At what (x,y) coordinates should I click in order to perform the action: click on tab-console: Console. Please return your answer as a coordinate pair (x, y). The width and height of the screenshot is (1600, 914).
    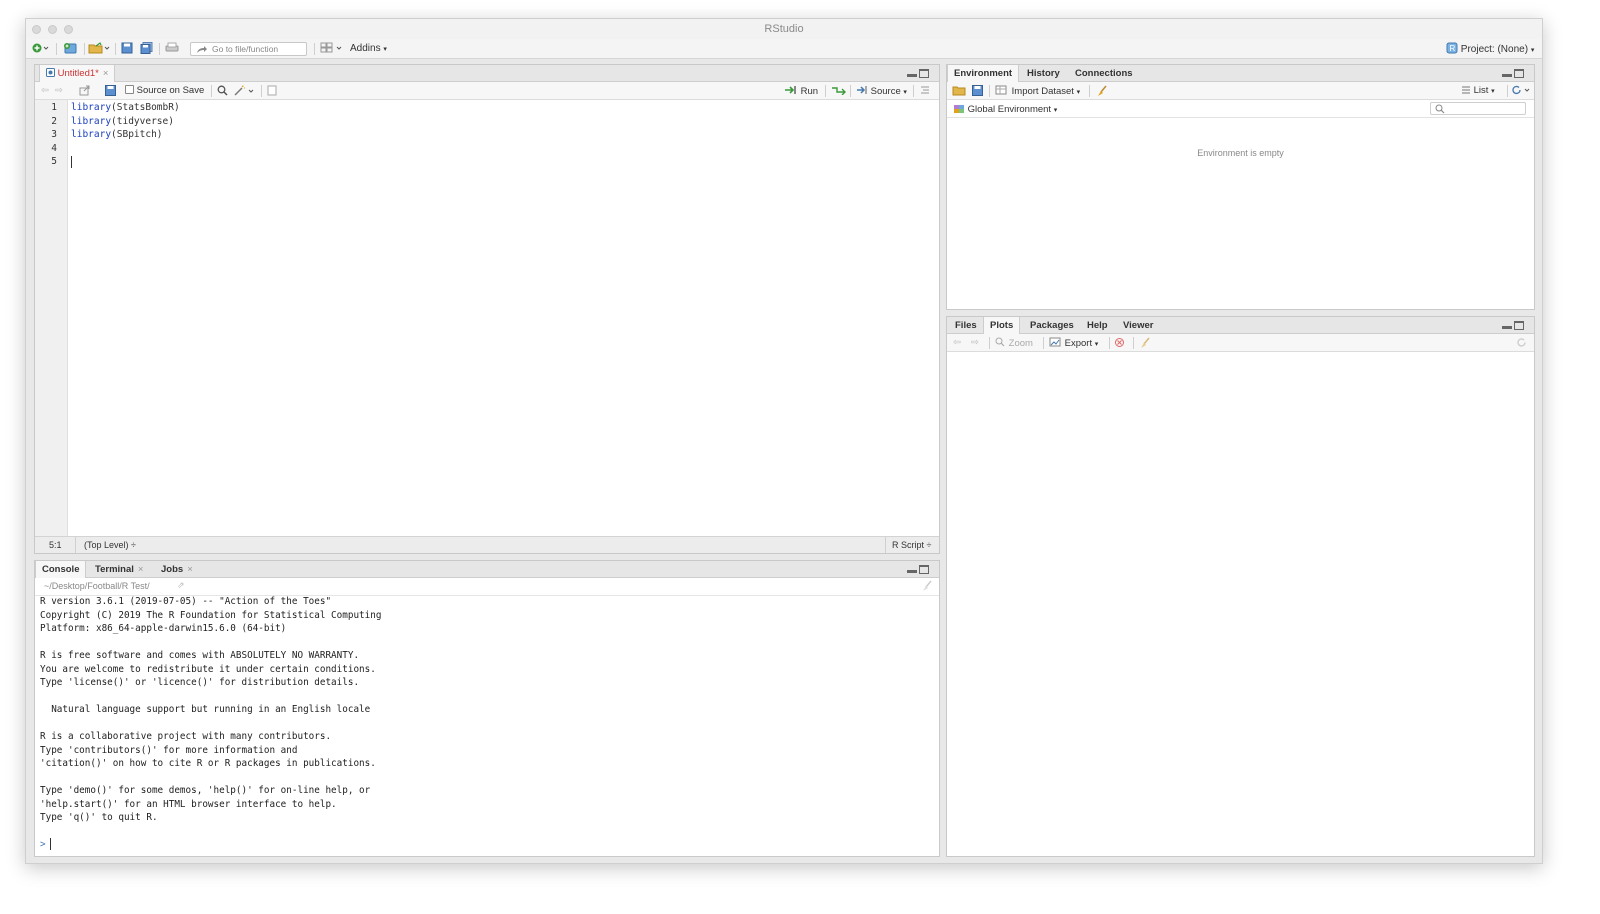
    Looking at the image, I should click on (61, 570).